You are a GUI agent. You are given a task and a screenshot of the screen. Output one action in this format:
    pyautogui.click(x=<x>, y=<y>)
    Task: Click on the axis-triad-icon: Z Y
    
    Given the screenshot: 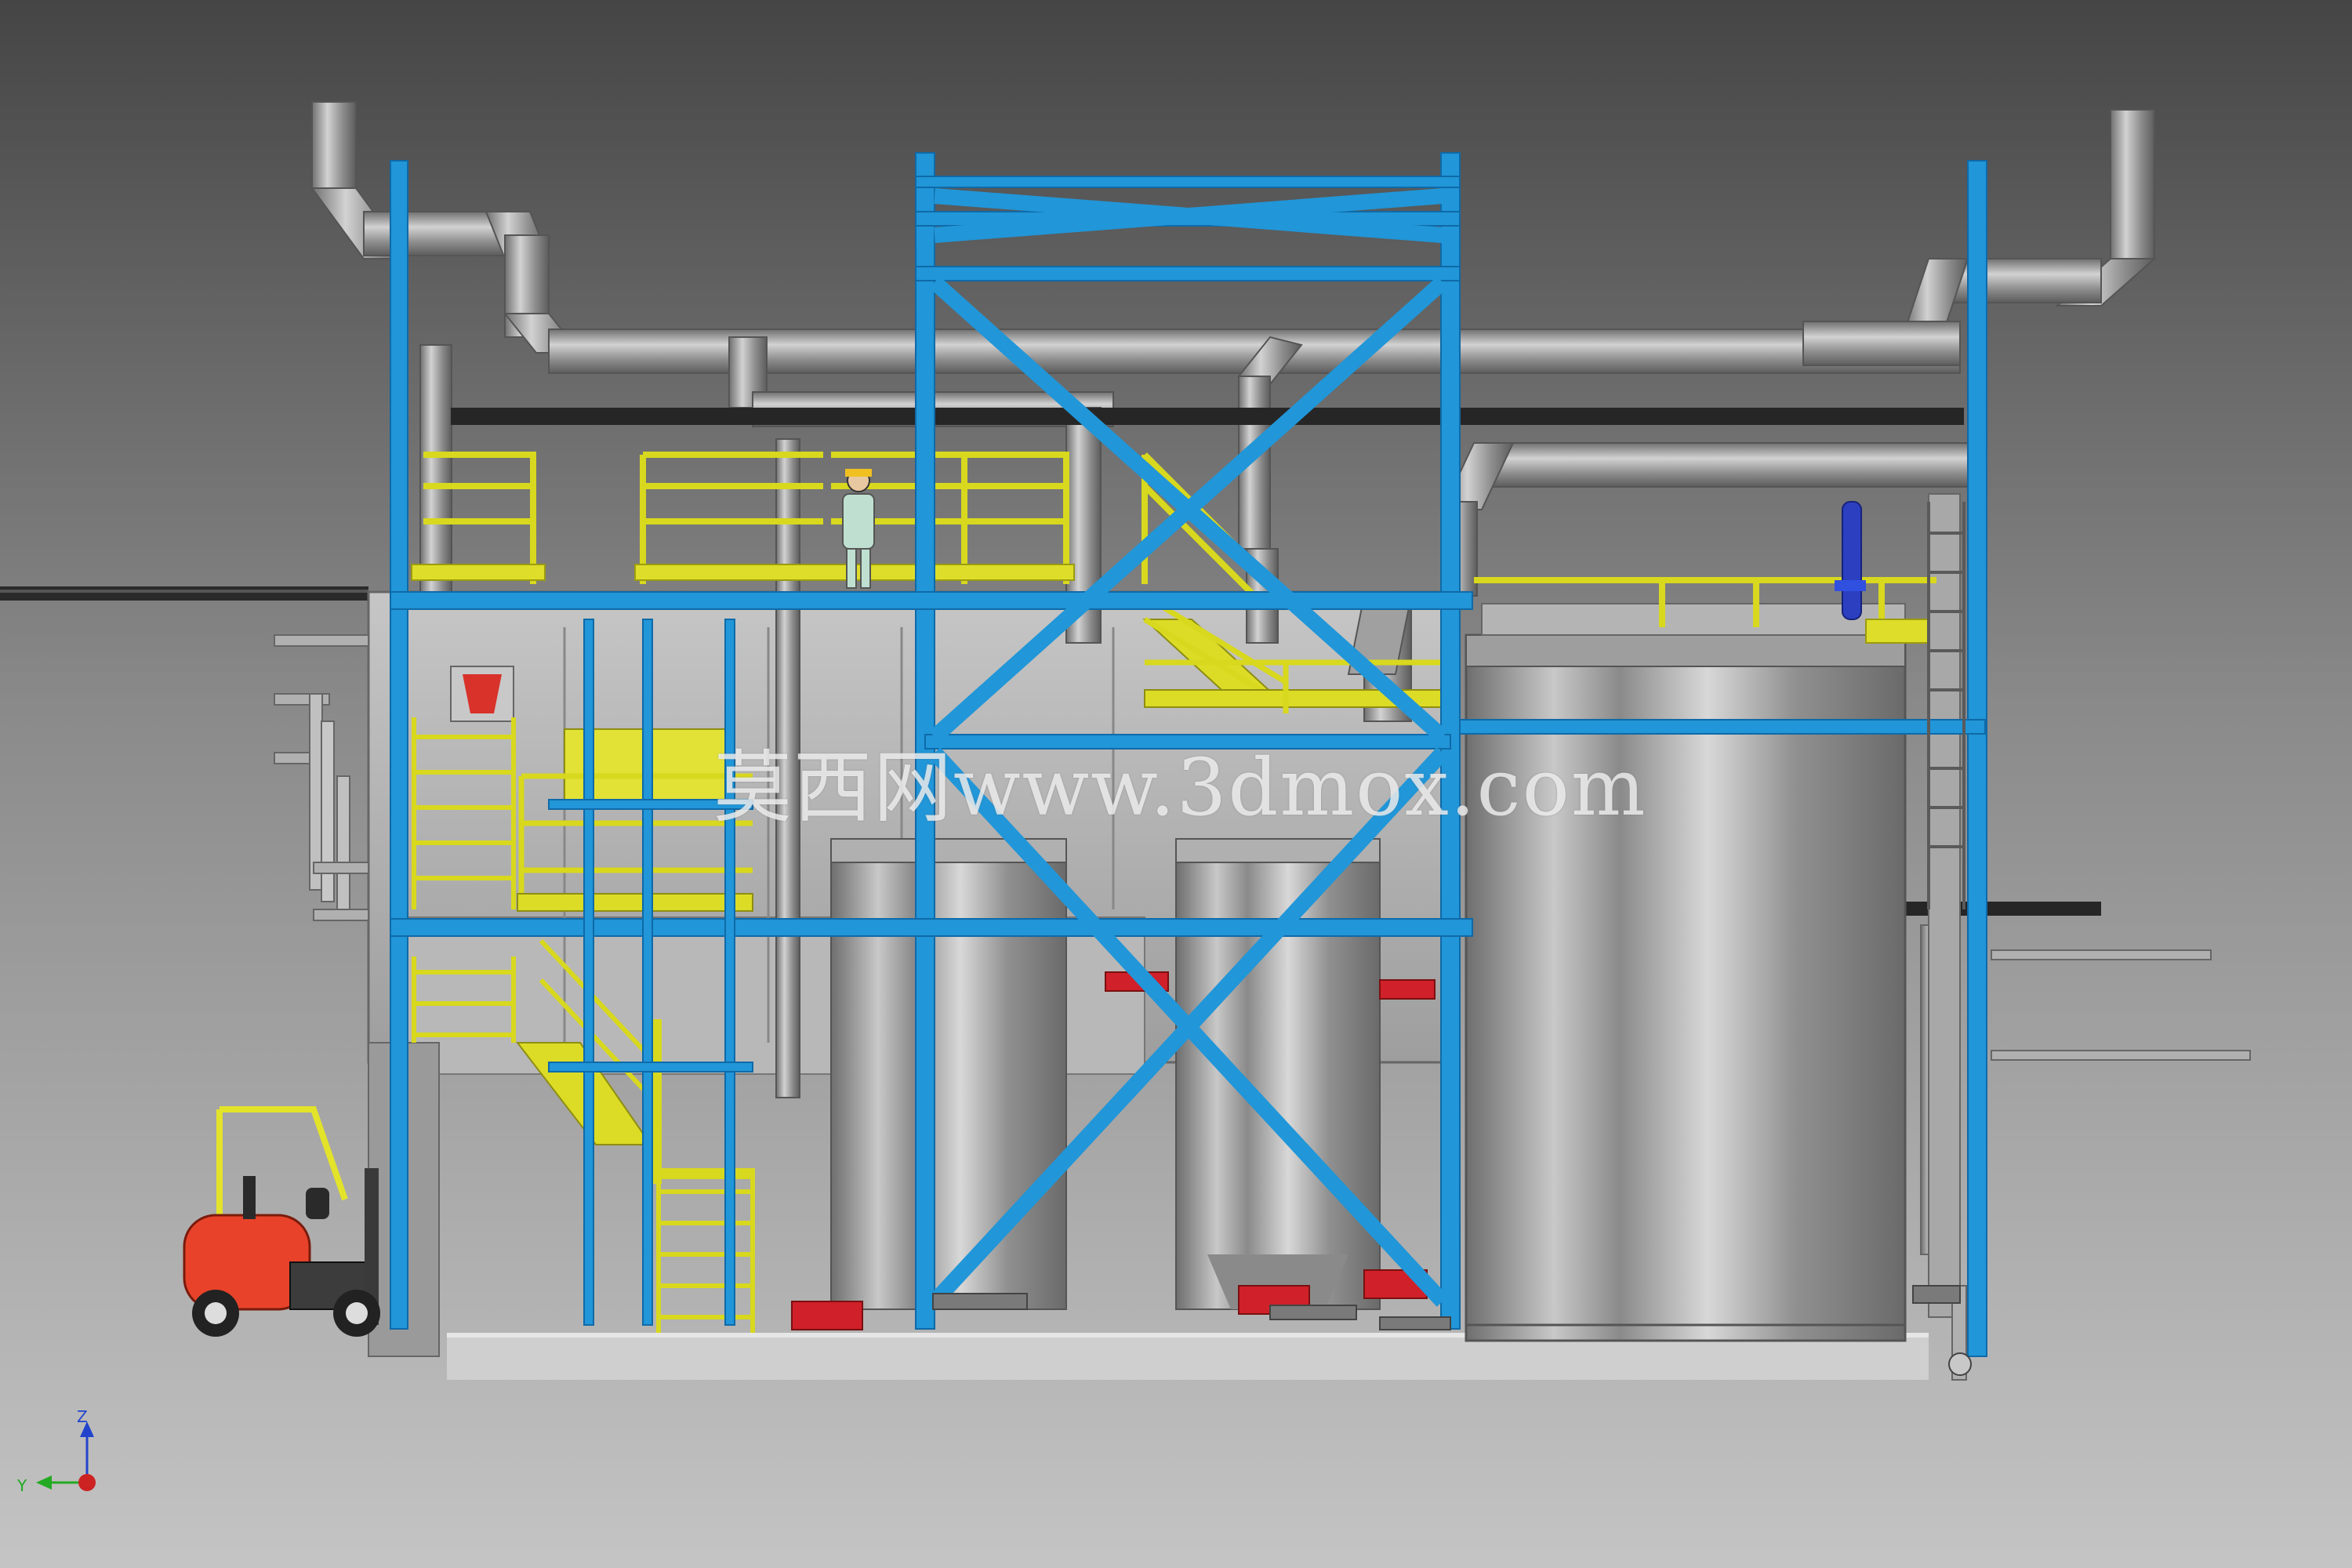 What is the action you would take?
    pyautogui.click(x=70, y=1458)
    